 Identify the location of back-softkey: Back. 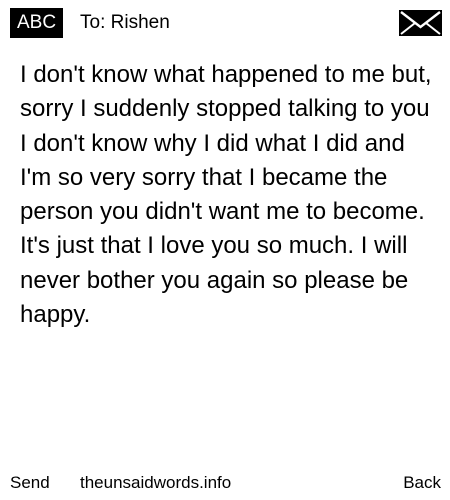
(422, 483).